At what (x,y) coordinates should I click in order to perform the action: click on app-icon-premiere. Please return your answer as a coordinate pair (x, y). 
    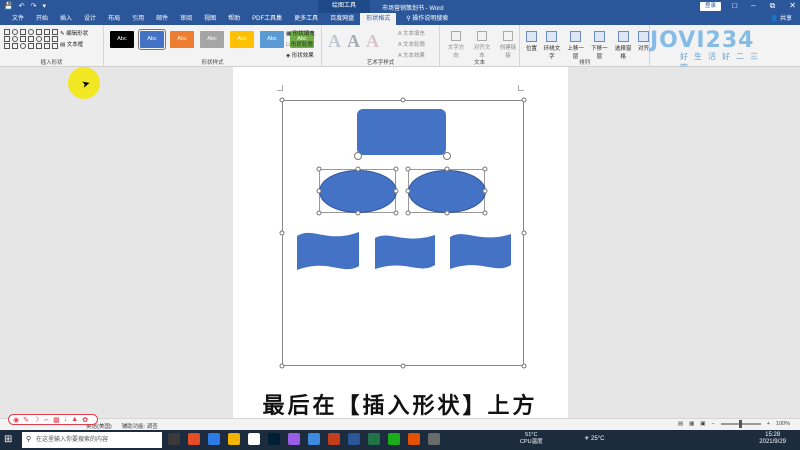
    Looking at the image, I should click on (294, 439).